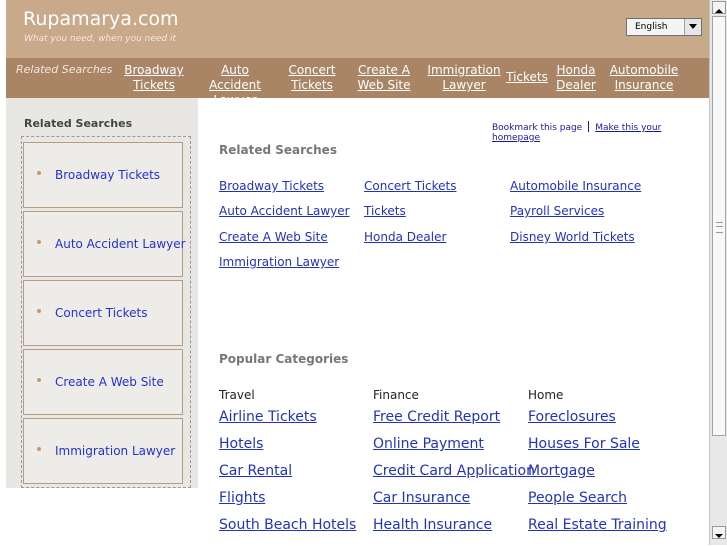 The image size is (727, 546). What do you see at coordinates (561, 471) in the screenshot?
I see `category-link: Mortgage` at bounding box center [561, 471].